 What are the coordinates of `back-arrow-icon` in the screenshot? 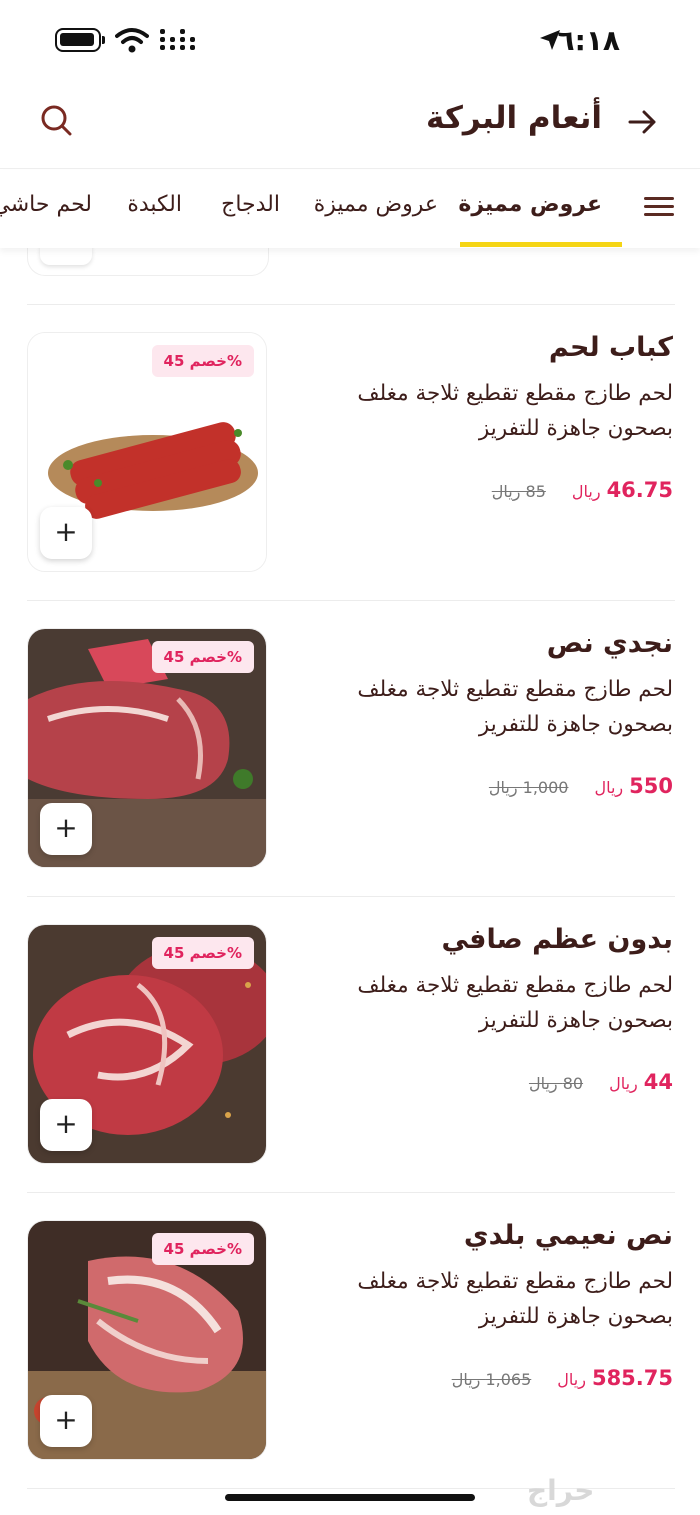 It's located at (642, 122).